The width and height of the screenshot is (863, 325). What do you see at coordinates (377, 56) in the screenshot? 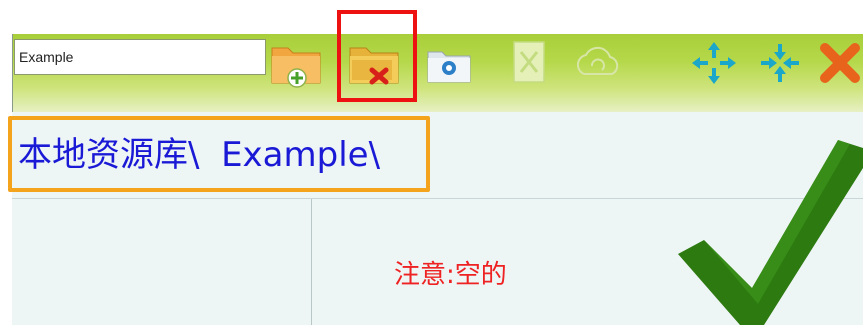
I see `delete-button-highlight` at bounding box center [377, 56].